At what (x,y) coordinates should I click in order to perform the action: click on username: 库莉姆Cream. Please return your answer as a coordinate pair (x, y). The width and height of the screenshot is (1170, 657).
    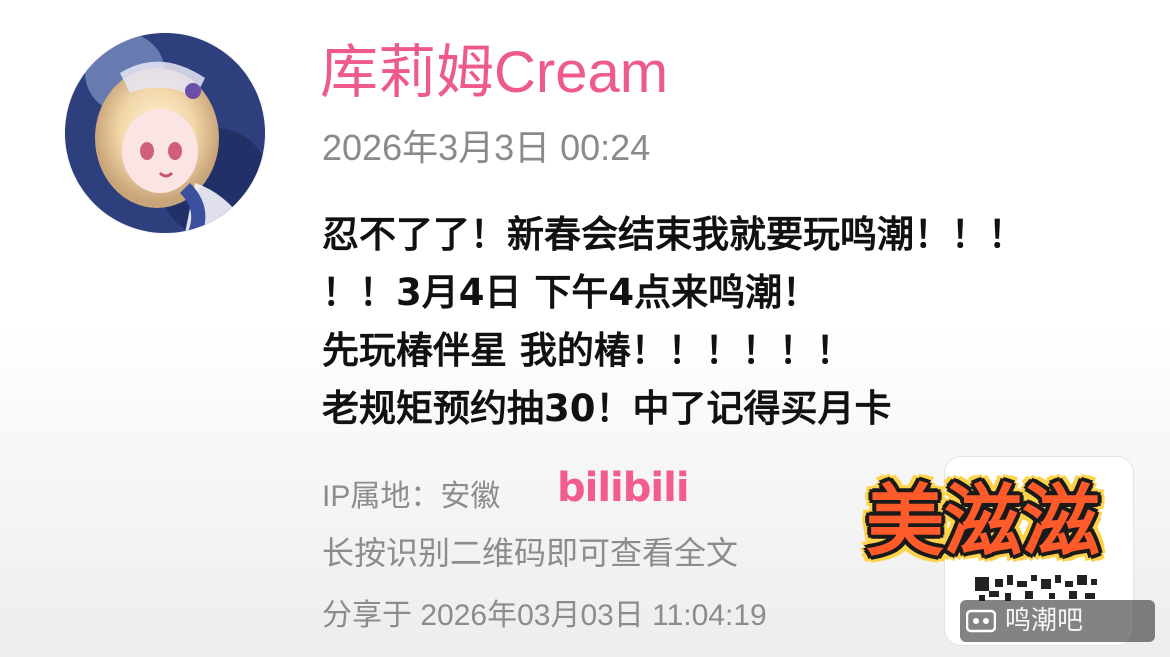
    Looking at the image, I should click on (494, 73).